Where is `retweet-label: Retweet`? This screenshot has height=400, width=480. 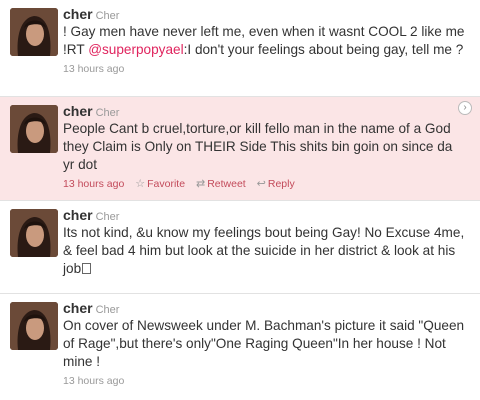 retweet-label: Retweet is located at coordinates (226, 184).